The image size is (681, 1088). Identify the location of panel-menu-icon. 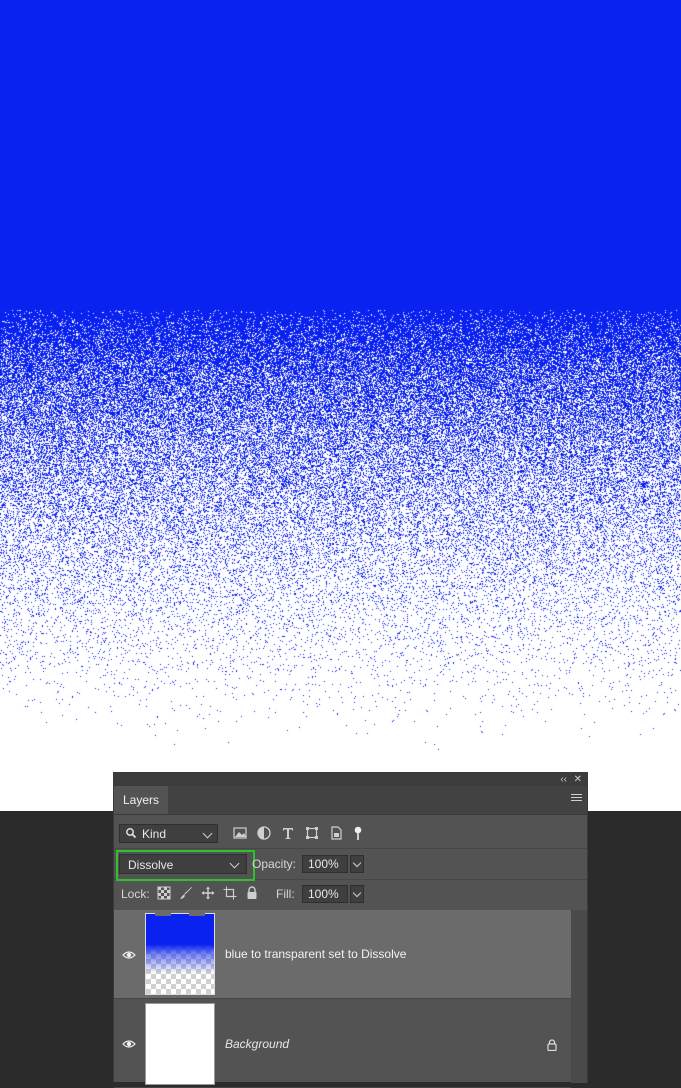
(576, 799).